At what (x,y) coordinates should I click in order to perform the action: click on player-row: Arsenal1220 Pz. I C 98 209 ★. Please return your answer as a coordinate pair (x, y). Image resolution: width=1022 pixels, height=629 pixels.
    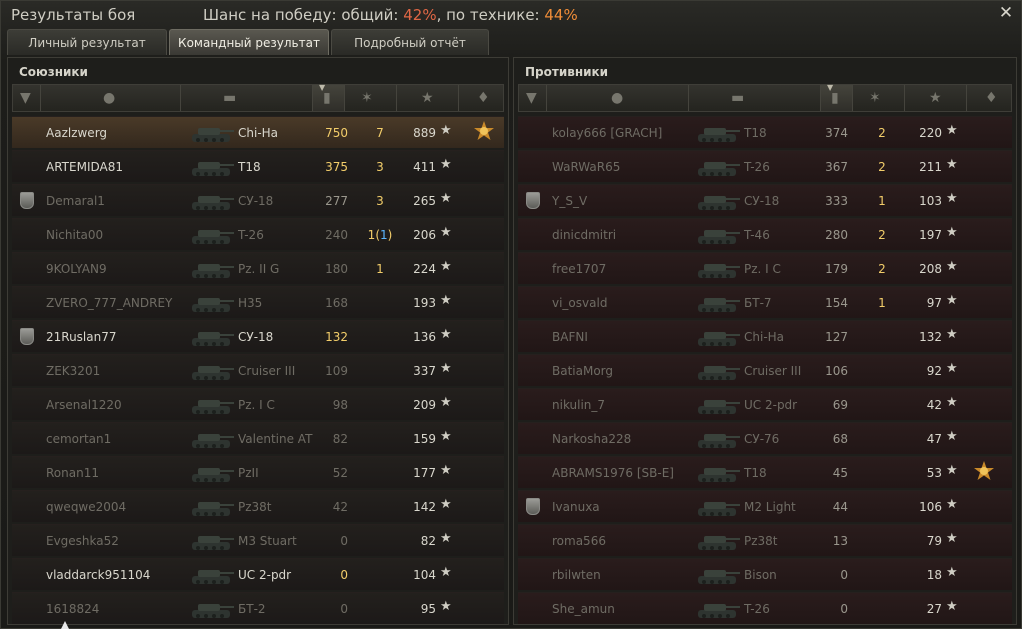
    Looking at the image, I should click on (258, 404).